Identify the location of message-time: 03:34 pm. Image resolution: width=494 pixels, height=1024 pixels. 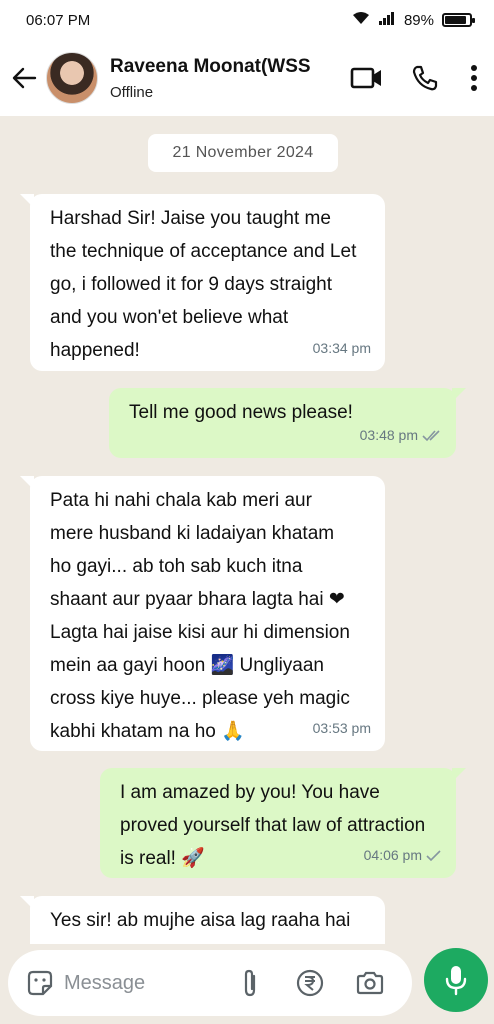
(341, 348).